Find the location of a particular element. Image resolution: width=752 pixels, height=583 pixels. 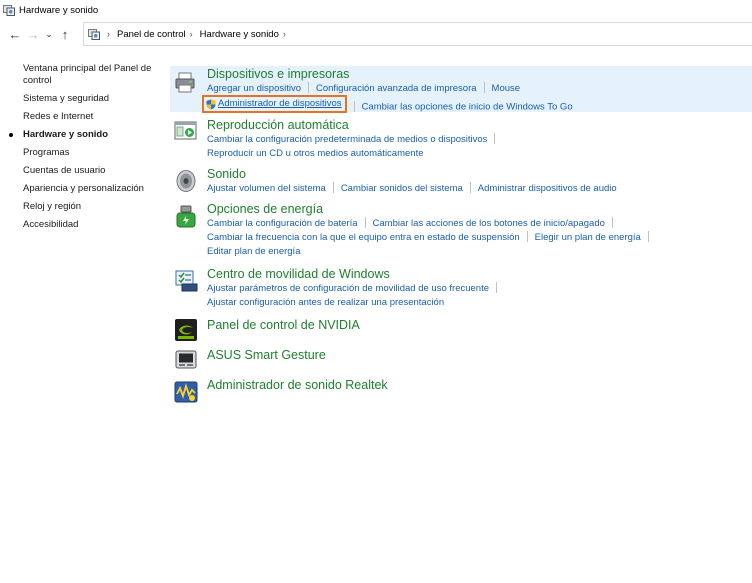

category-title: Sonido is located at coordinates (479, 174).